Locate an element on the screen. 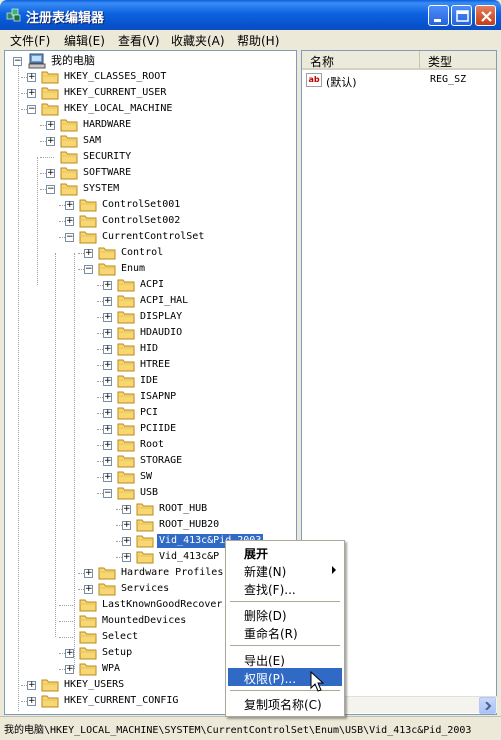 The height and width of the screenshot is (740, 501). tree-node: − USB is located at coordinates (150, 493).